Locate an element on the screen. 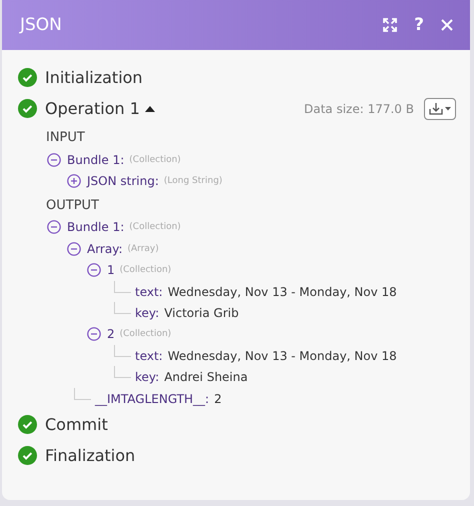  help-button: ? is located at coordinates (419, 25).